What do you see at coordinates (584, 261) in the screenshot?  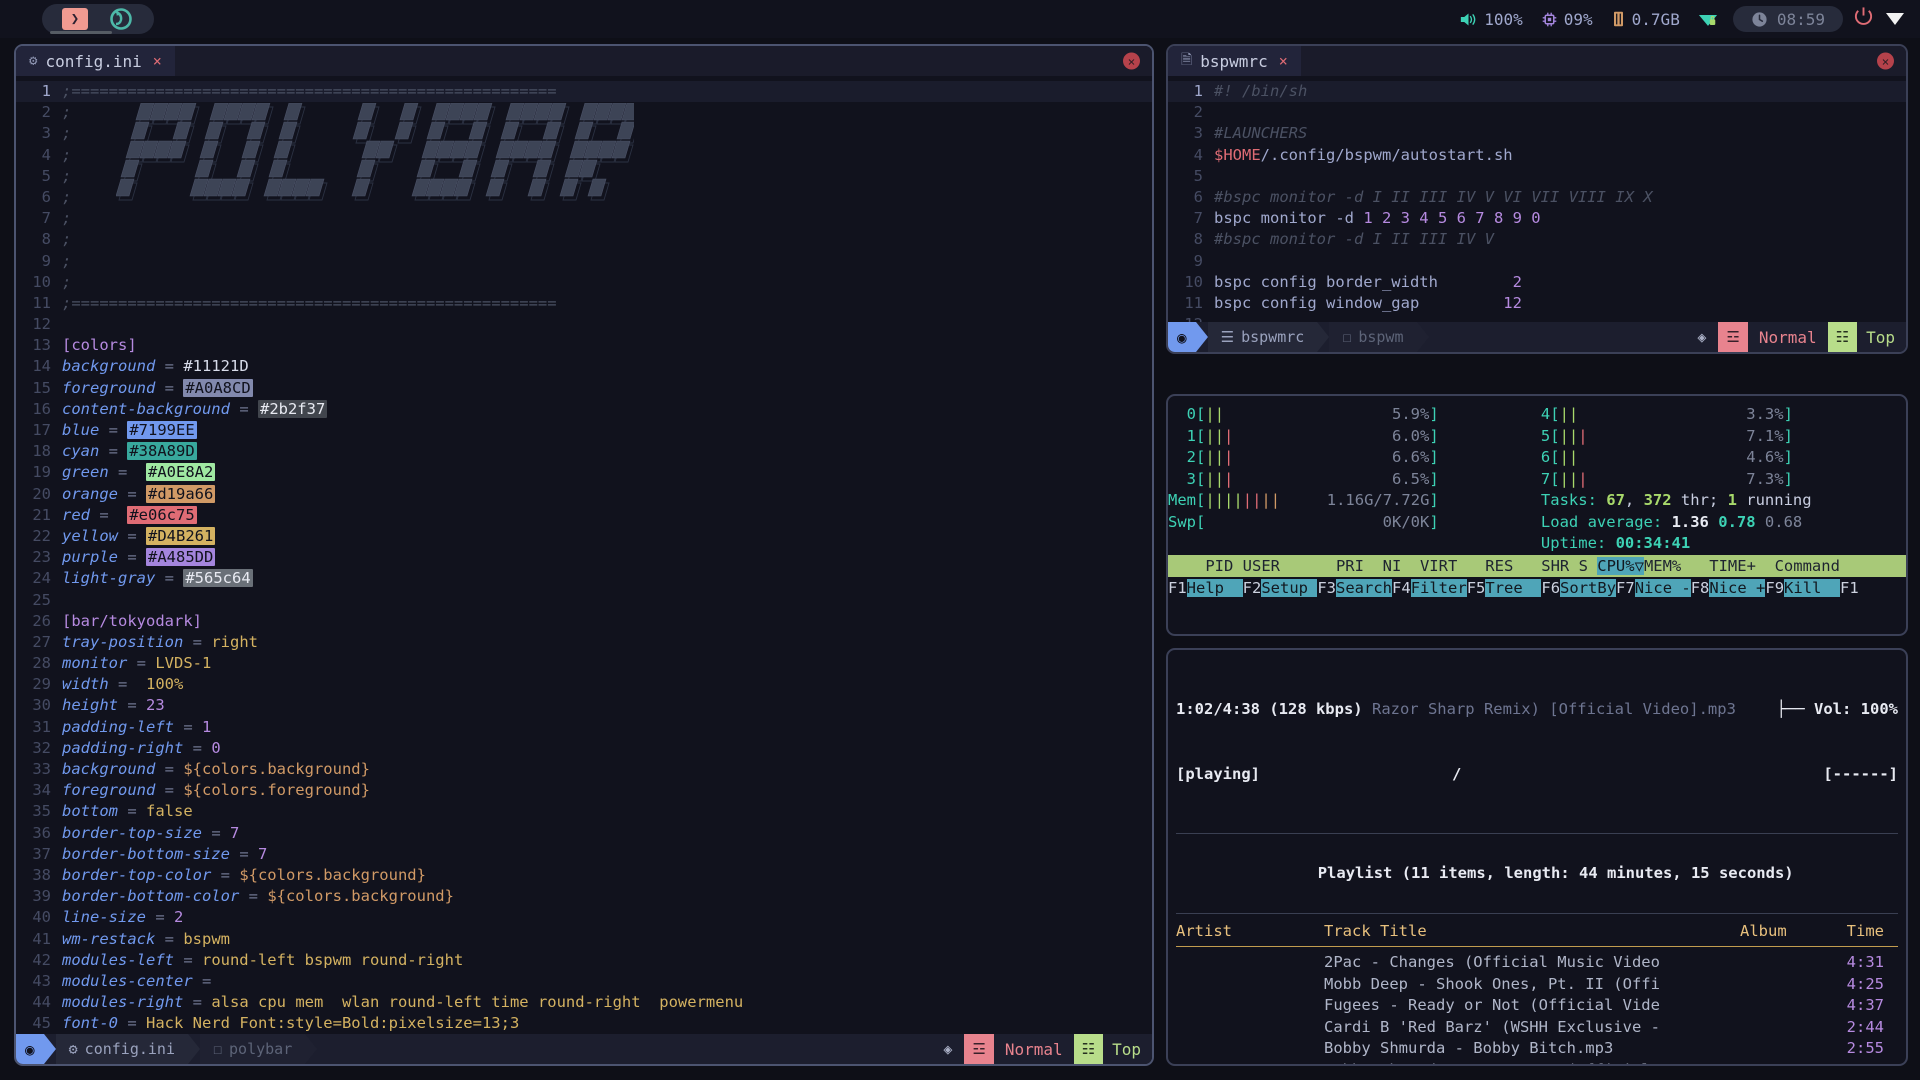 I see `code-line: 9;` at bounding box center [584, 261].